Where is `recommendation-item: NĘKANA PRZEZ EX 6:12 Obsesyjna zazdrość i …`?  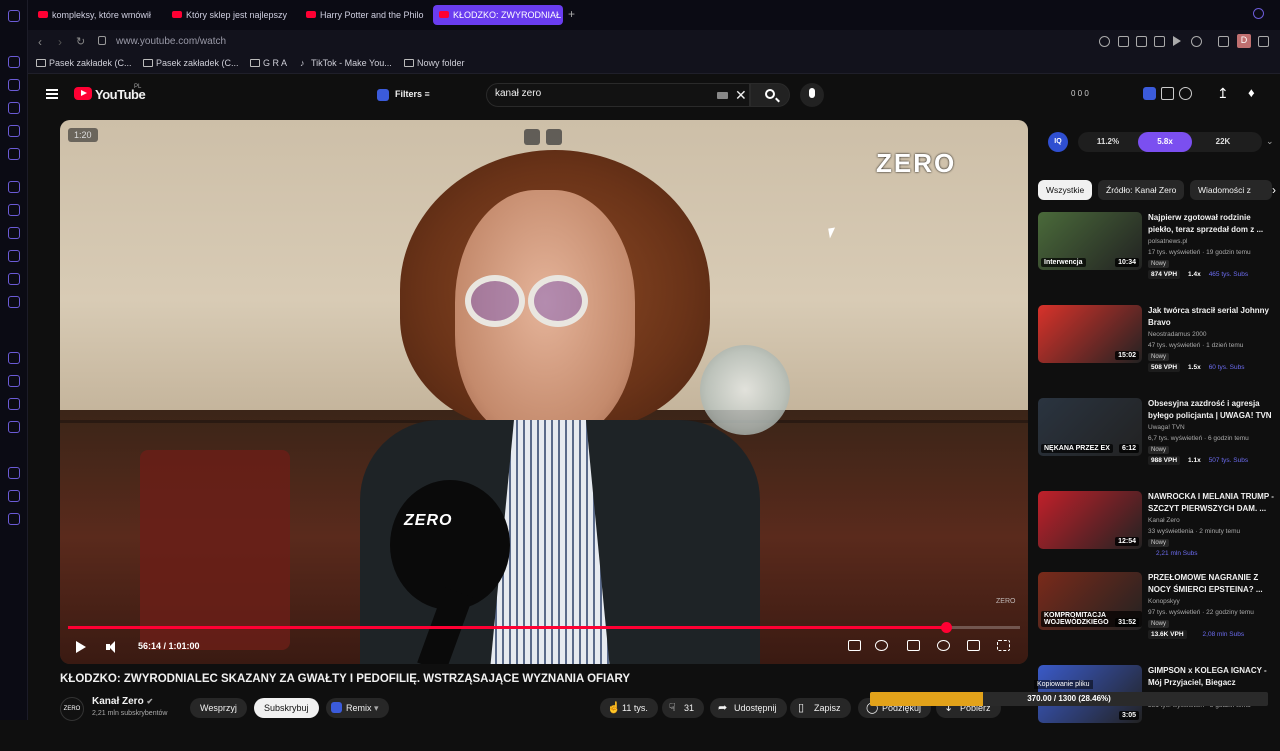 recommendation-item: NĘKANA PRZEZ EX 6:12 Obsesyjna zazdrość i … is located at coordinates (1156, 441).